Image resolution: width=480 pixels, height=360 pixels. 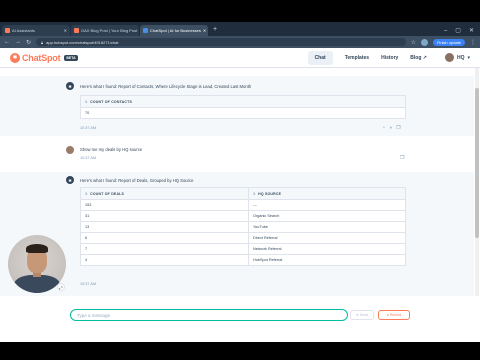 I want to click on table-cell: 7, so click(x=164, y=249).